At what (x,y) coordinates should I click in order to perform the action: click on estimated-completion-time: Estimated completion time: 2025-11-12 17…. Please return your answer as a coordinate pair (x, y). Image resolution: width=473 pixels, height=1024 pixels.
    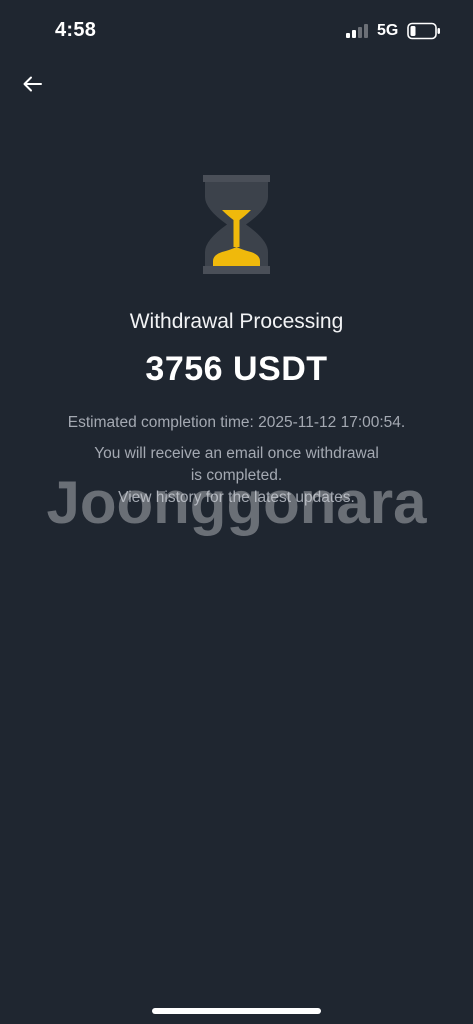
    Looking at the image, I should click on (236, 422).